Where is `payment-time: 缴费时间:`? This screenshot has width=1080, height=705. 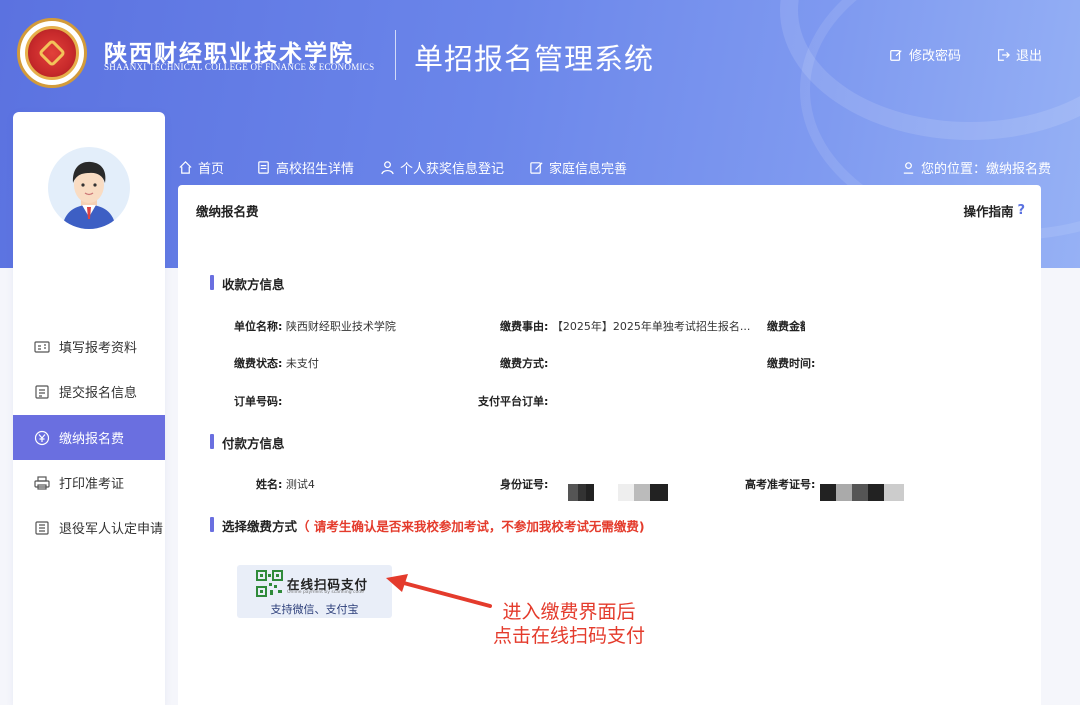 payment-time: 缴费时间: is located at coordinates (791, 363).